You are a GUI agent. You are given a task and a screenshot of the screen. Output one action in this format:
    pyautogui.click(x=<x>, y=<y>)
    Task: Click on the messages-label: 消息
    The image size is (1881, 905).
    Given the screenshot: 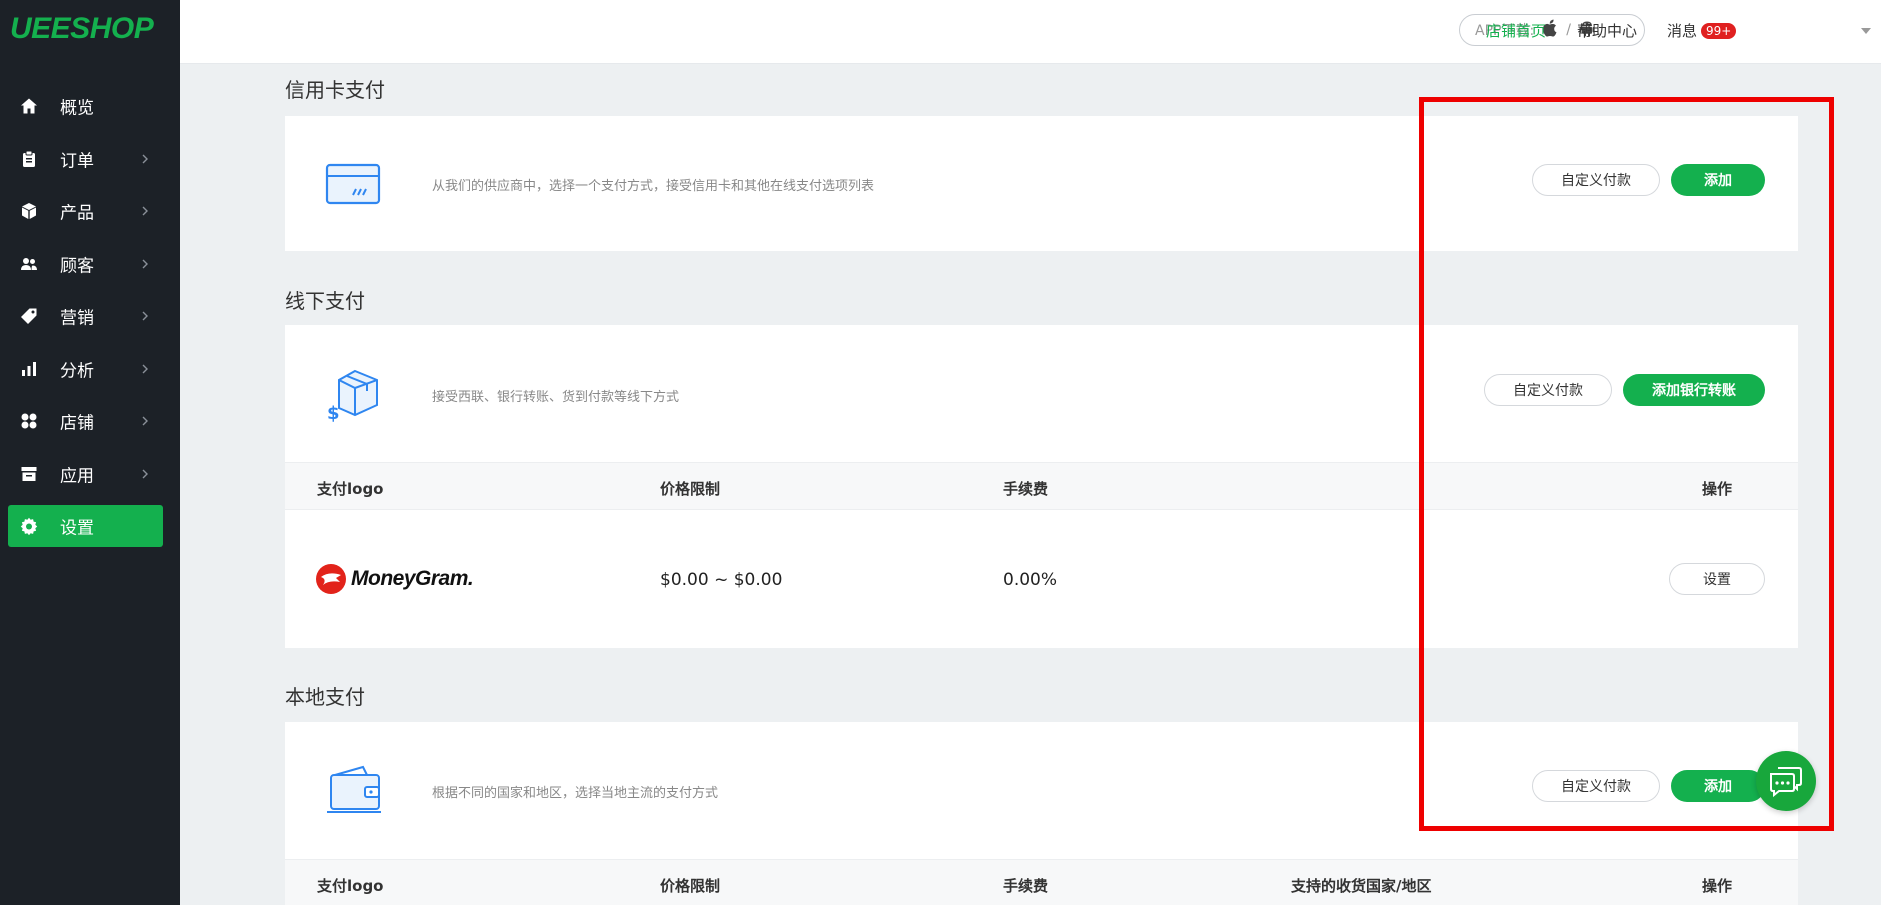 What is the action you would take?
    pyautogui.click(x=1682, y=31)
    